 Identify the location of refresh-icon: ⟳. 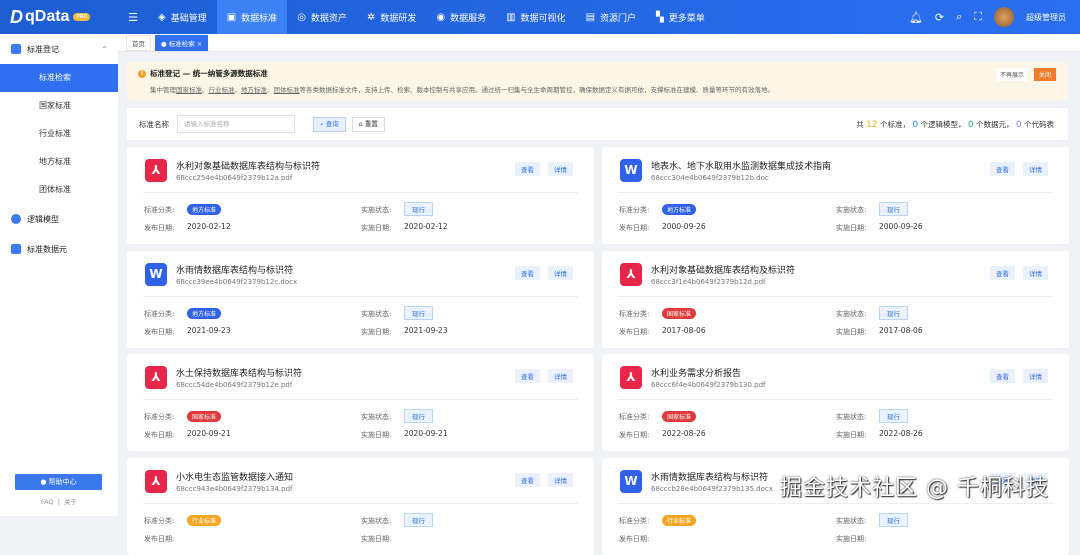
(939, 17).